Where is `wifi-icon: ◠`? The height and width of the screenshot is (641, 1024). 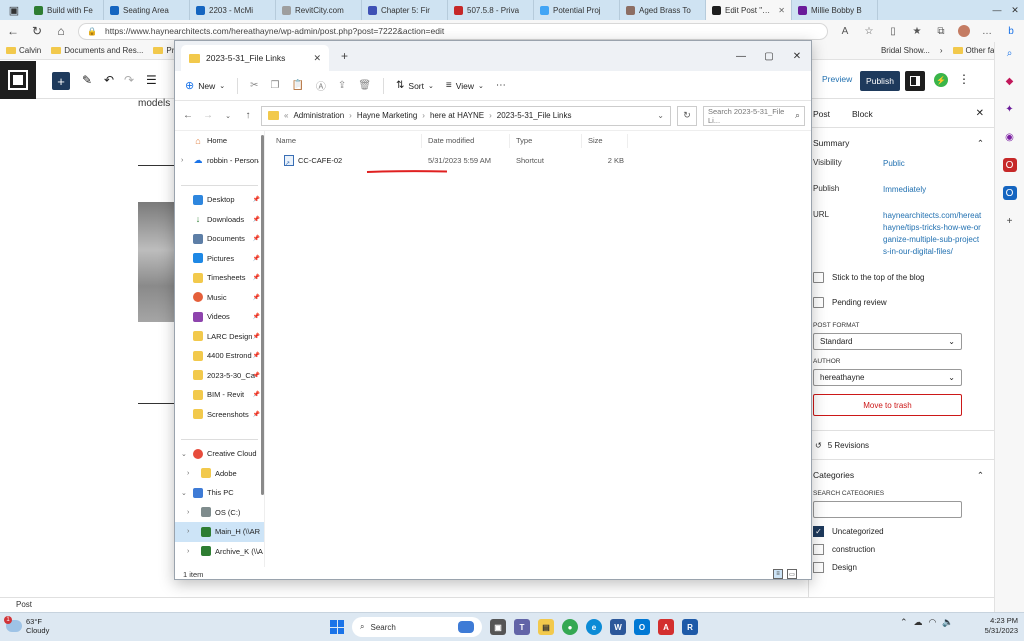 wifi-icon: ◠ is located at coordinates (933, 622).